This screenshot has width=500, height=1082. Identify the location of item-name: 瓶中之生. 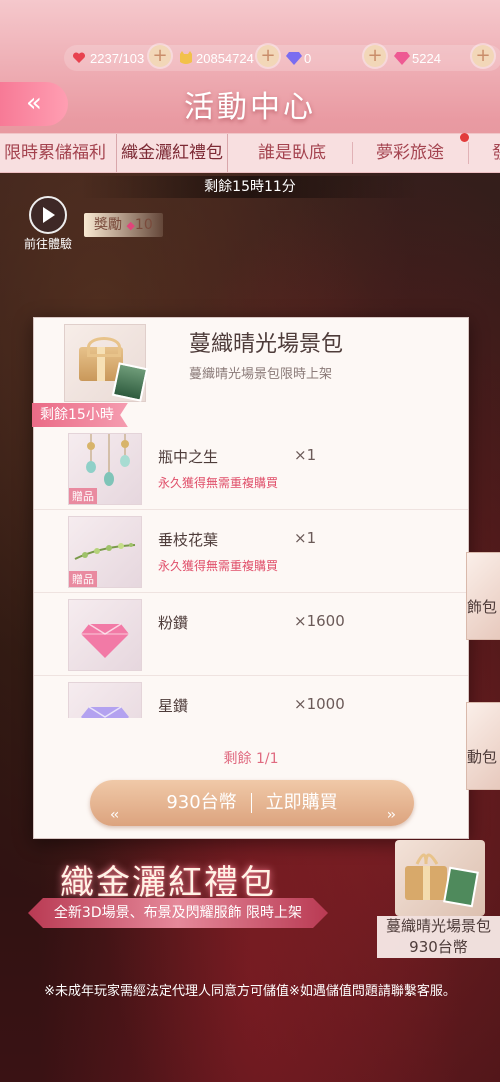
(188, 457).